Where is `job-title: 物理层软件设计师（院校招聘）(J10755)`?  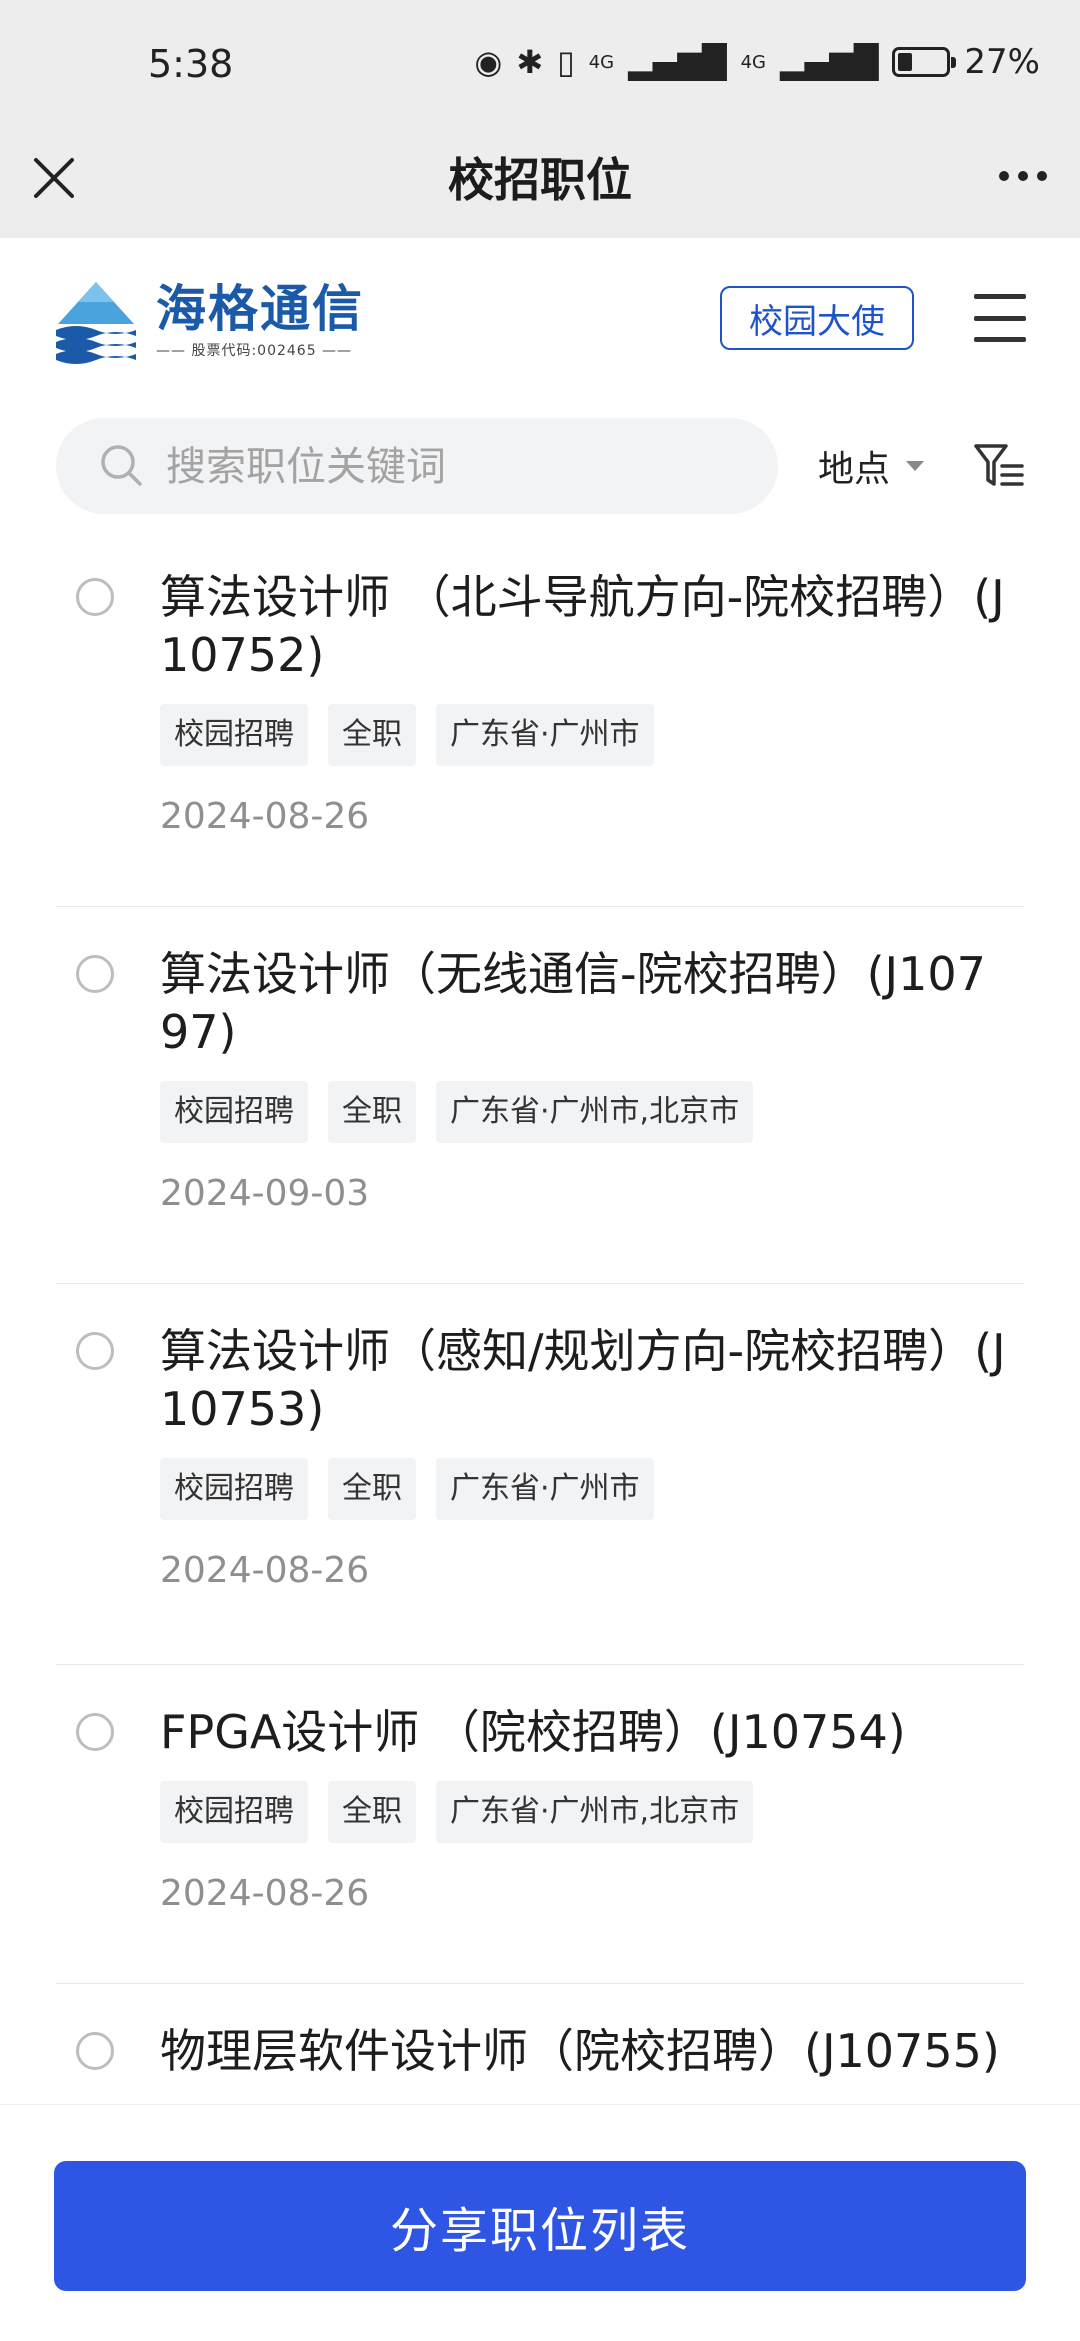
job-title: 物理层软件设计师（院校招聘）(J10755) is located at coordinates (592, 2051).